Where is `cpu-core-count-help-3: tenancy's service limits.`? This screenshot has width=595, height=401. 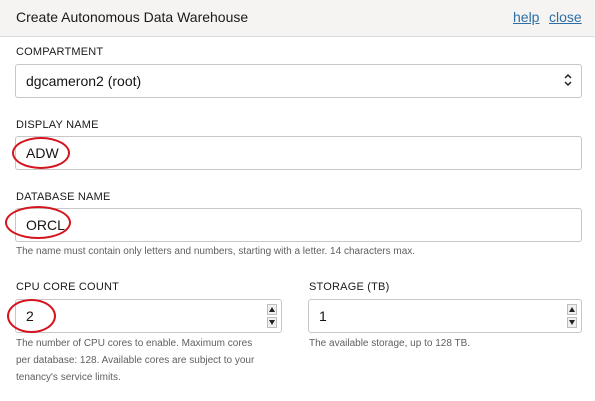 cpu-core-count-help-3: tenancy's service limits. is located at coordinates (68, 377).